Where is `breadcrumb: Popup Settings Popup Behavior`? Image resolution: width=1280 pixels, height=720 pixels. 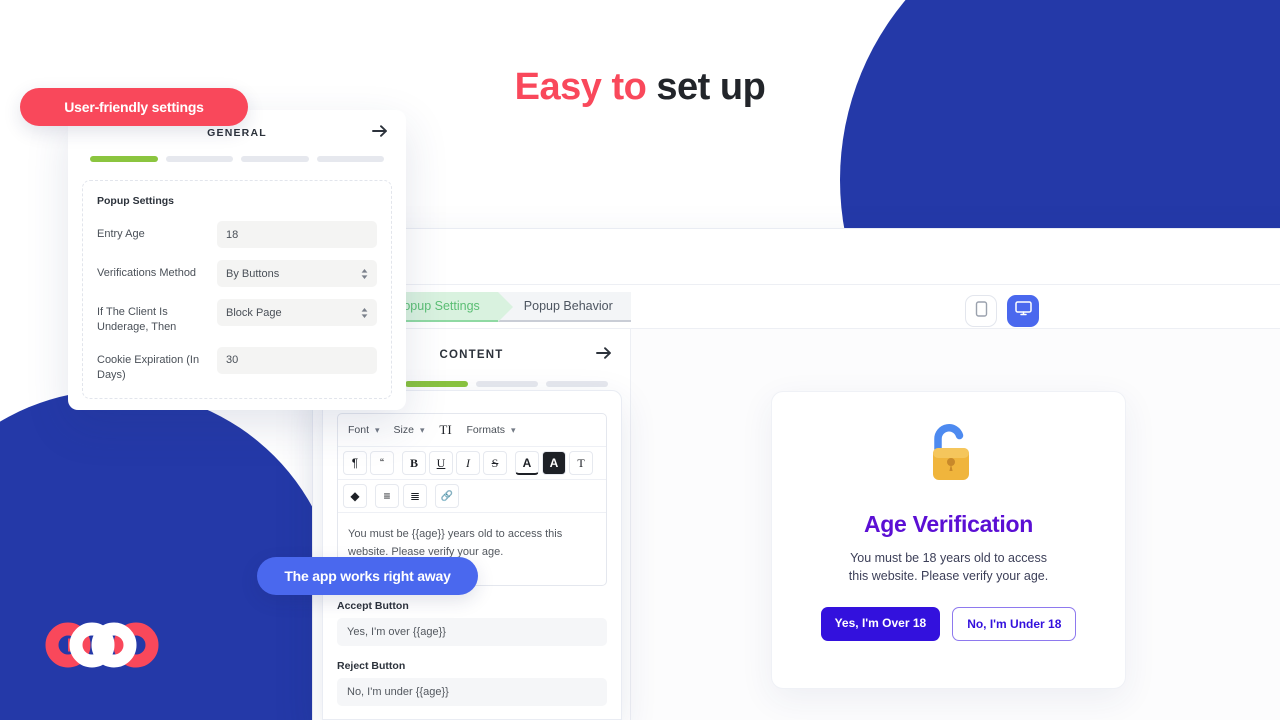
breadcrumb: Popup Settings Popup Behavior is located at coordinates (505, 306).